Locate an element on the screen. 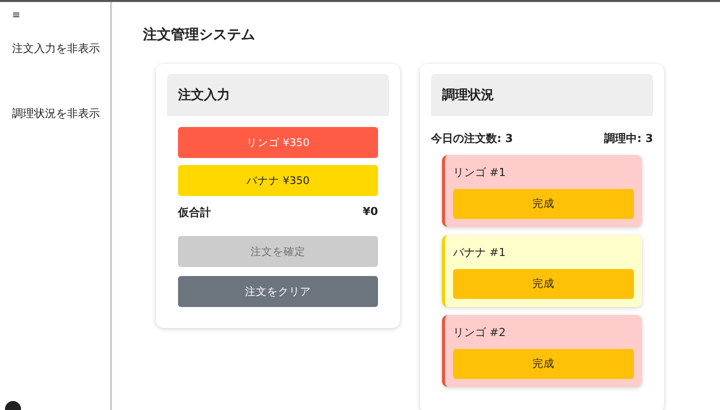 This screenshot has height=410, width=720. page-title: 注文管理システム is located at coordinates (199, 35).